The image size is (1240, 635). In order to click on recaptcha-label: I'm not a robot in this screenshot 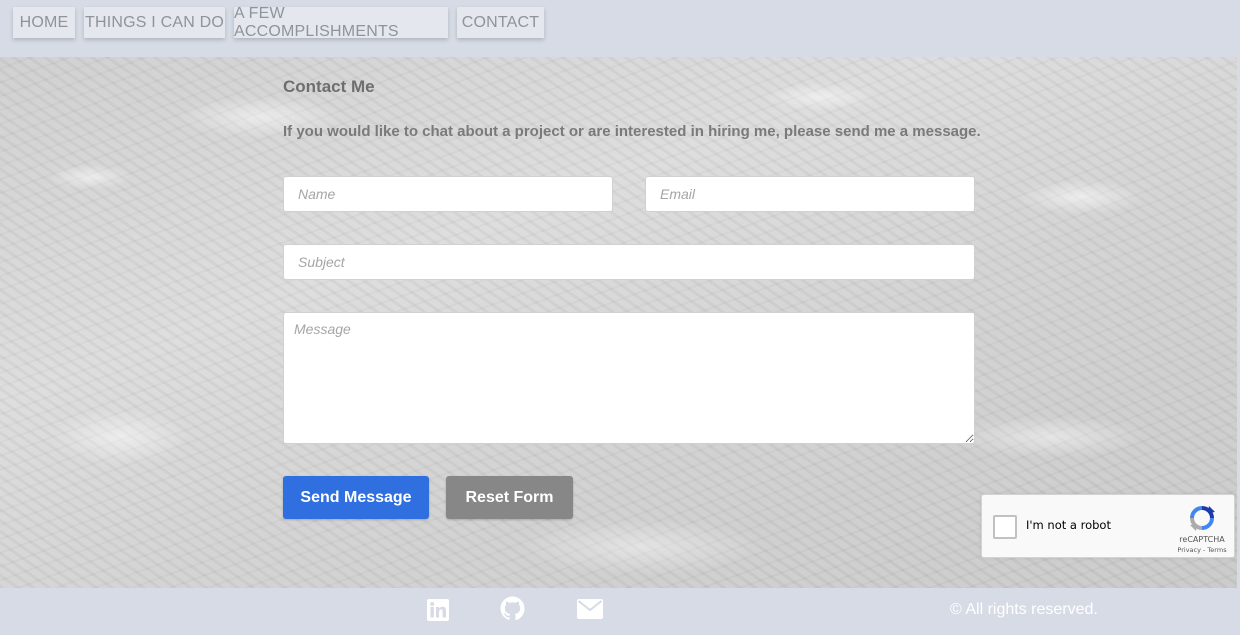, I will do `click(1068, 525)`.